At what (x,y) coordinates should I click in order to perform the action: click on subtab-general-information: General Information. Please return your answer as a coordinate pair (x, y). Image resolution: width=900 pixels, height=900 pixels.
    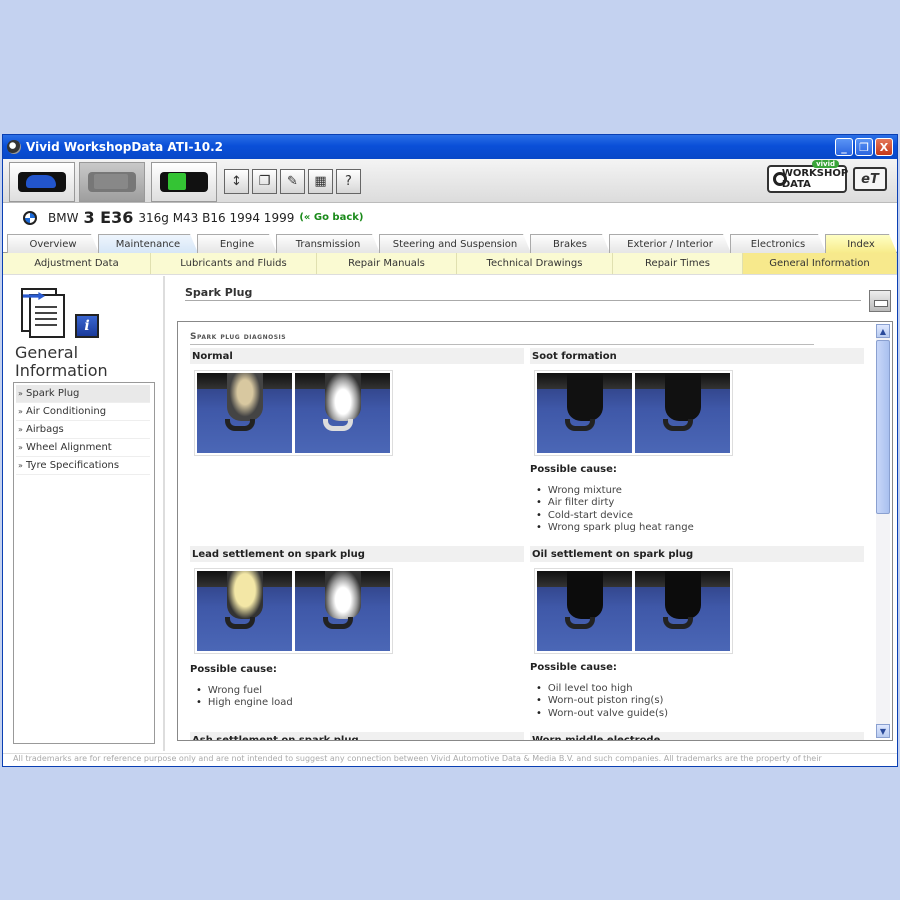
    Looking at the image, I should click on (820, 263).